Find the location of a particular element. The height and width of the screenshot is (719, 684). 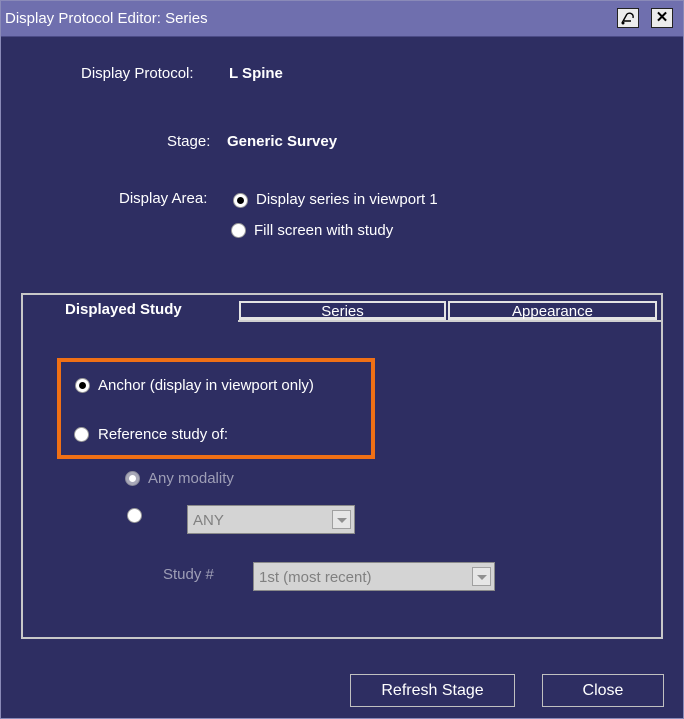

protocol-label: Display Protocol: is located at coordinates (137, 73).